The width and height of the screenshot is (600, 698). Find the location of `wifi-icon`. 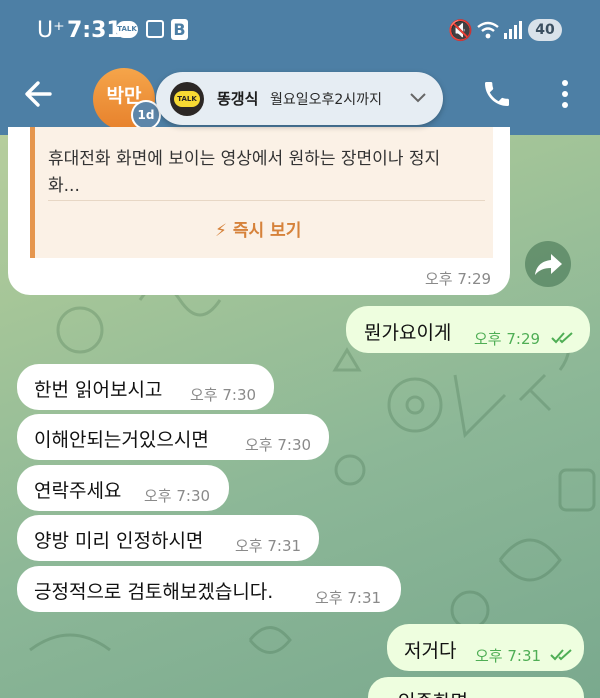

wifi-icon is located at coordinates (488, 30).